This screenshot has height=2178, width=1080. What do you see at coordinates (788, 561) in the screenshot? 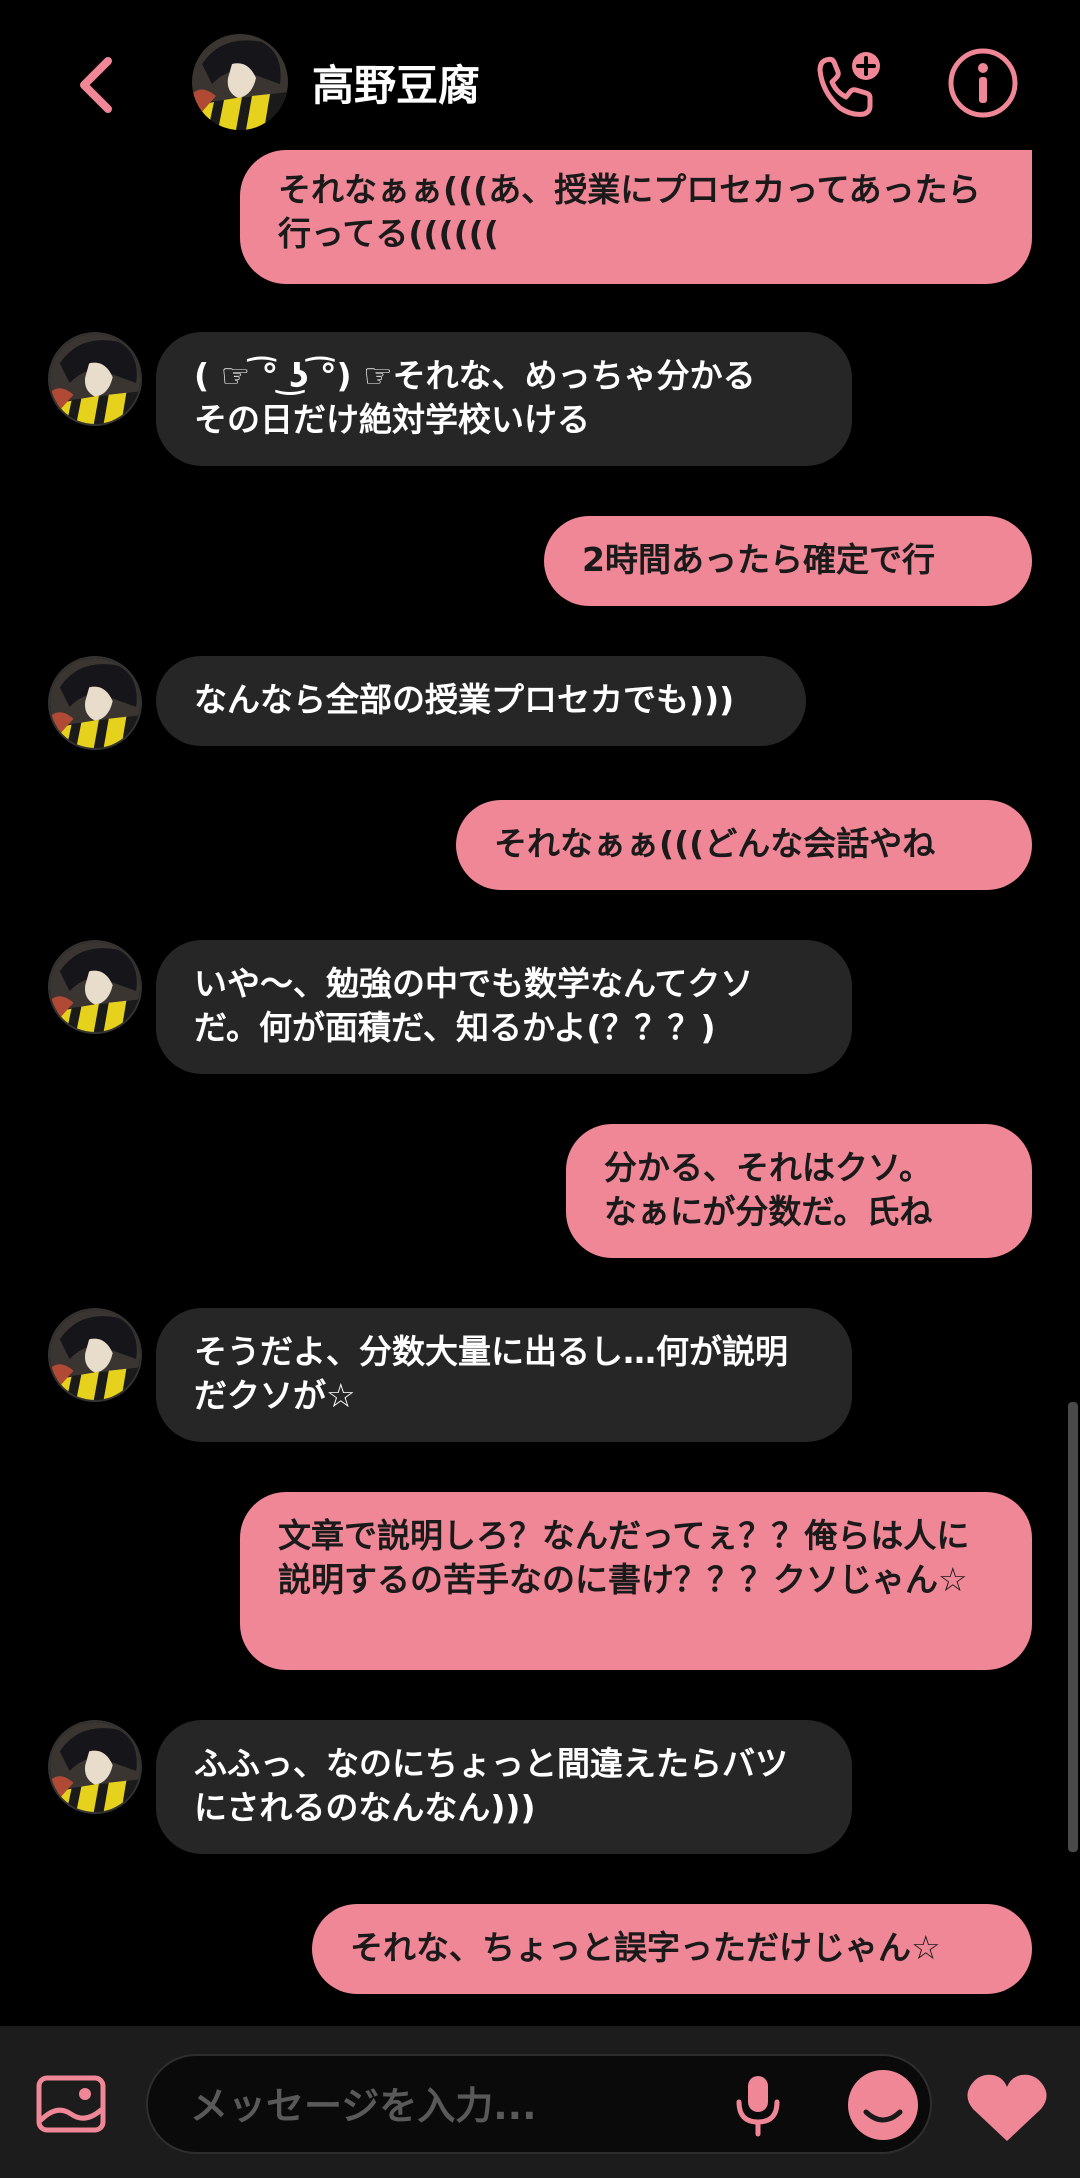
I see `outgoing-message: 2時間あったら確定で行` at bounding box center [788, 561].